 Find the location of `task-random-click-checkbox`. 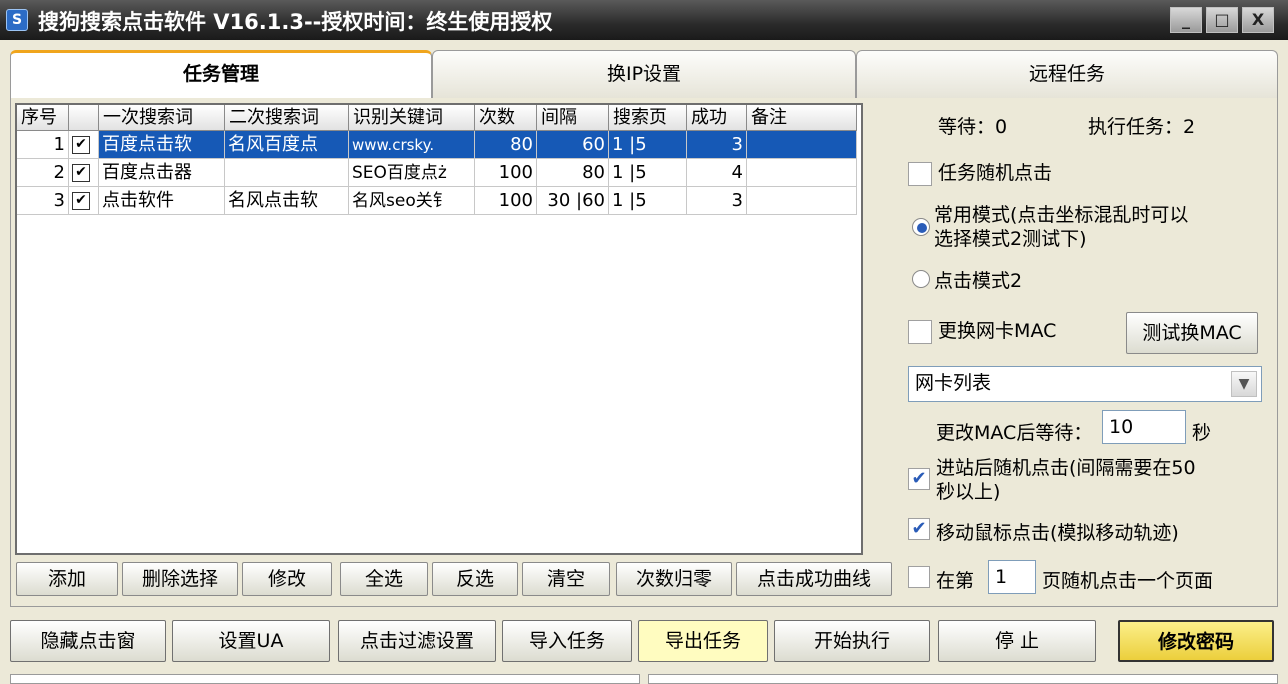

task-random-click-checkbox is located at coordinates (920, 173).